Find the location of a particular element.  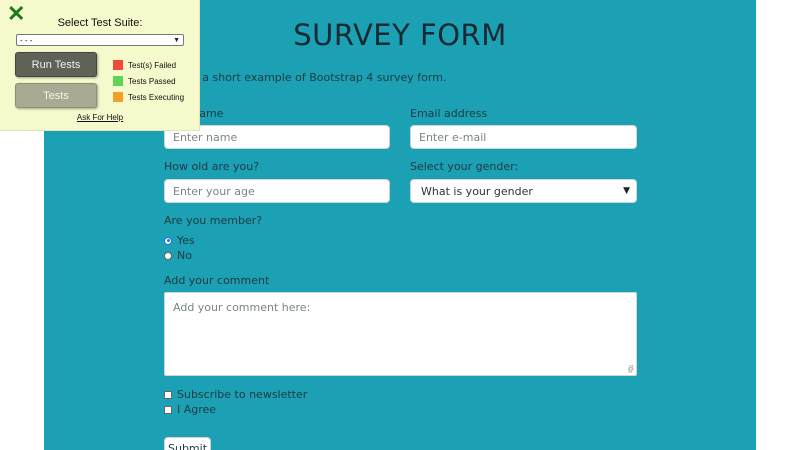

newsletter-checkbox is located at coordinates (168, 394).